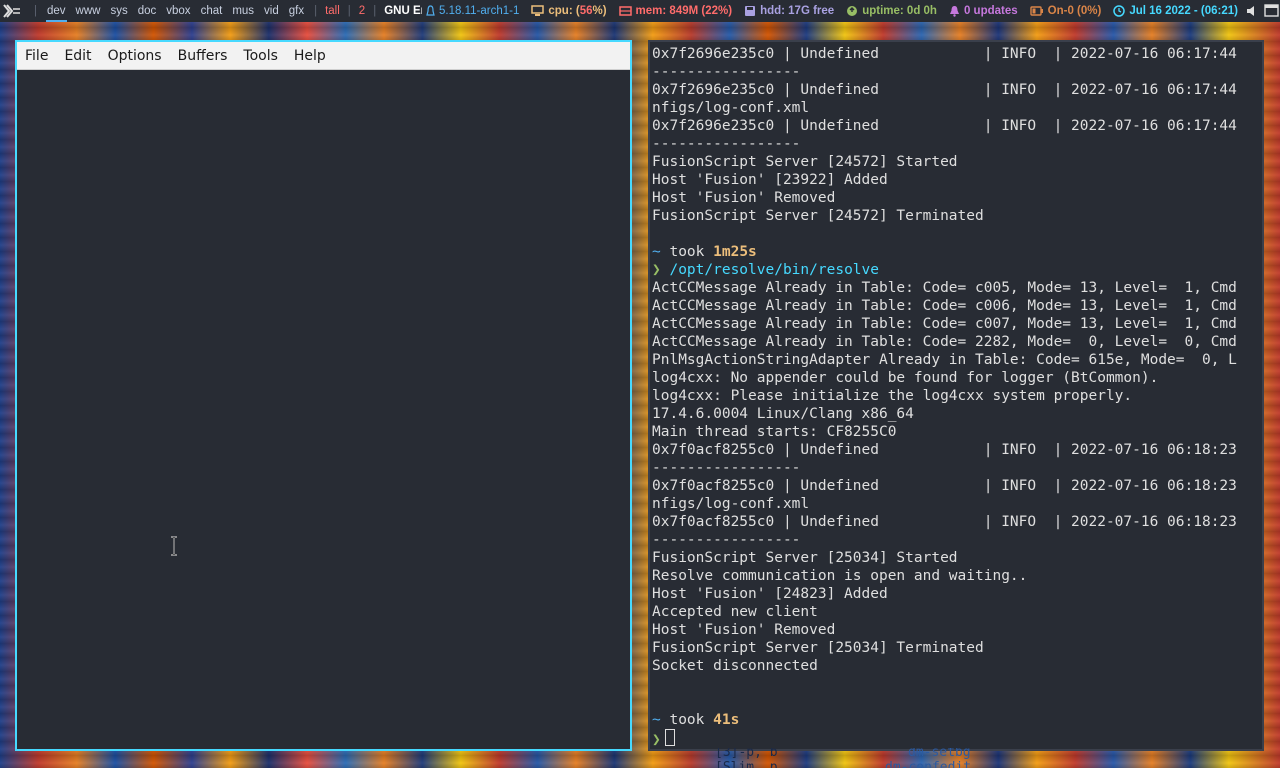  Describe the element at coordinates (203, 56) in the screenshot. I see `menu-buffers: Buffers` at that location.